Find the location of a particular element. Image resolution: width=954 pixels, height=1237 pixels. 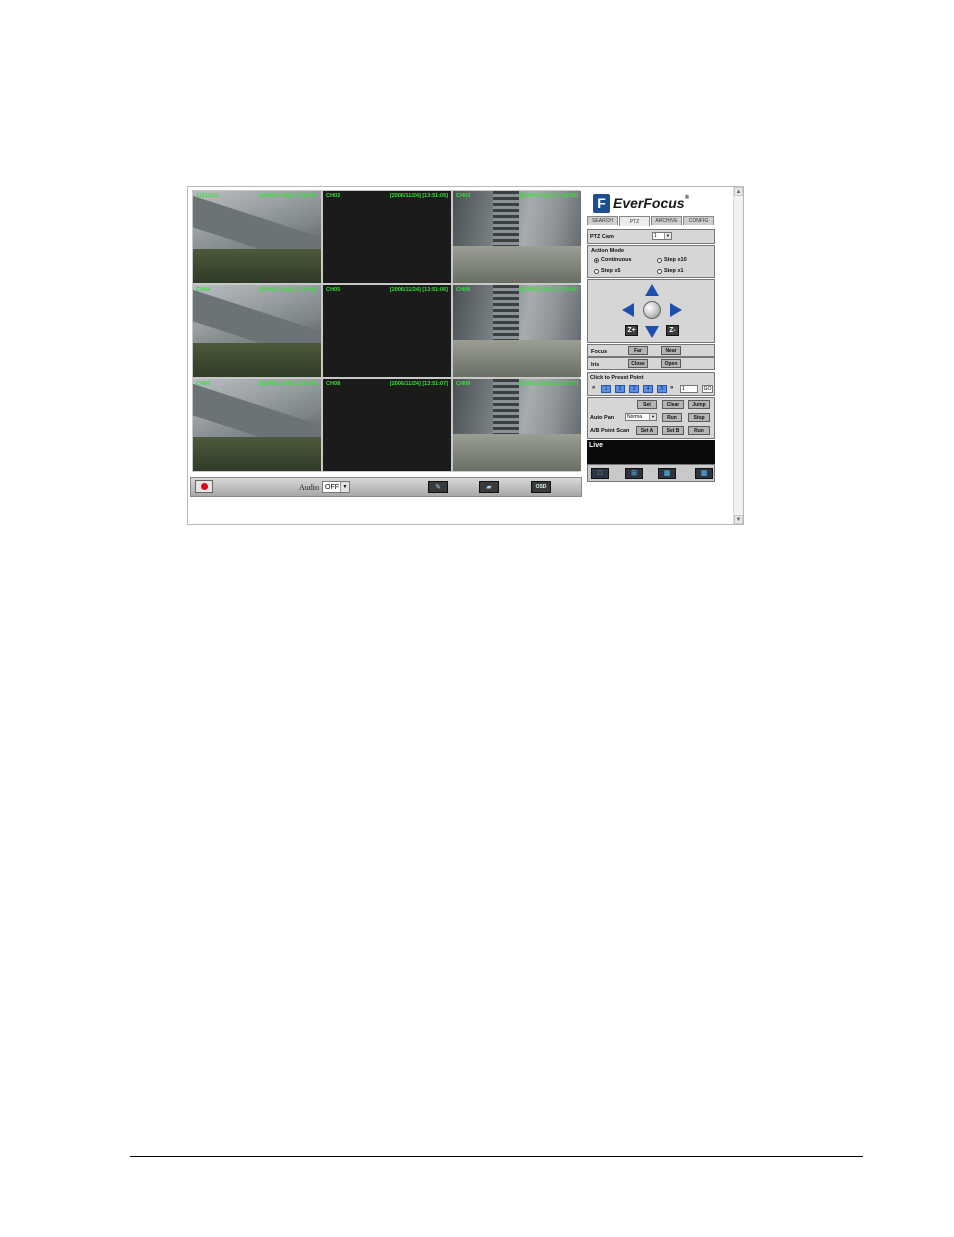

arrow-down-icon is located at coordinates (652, 332).